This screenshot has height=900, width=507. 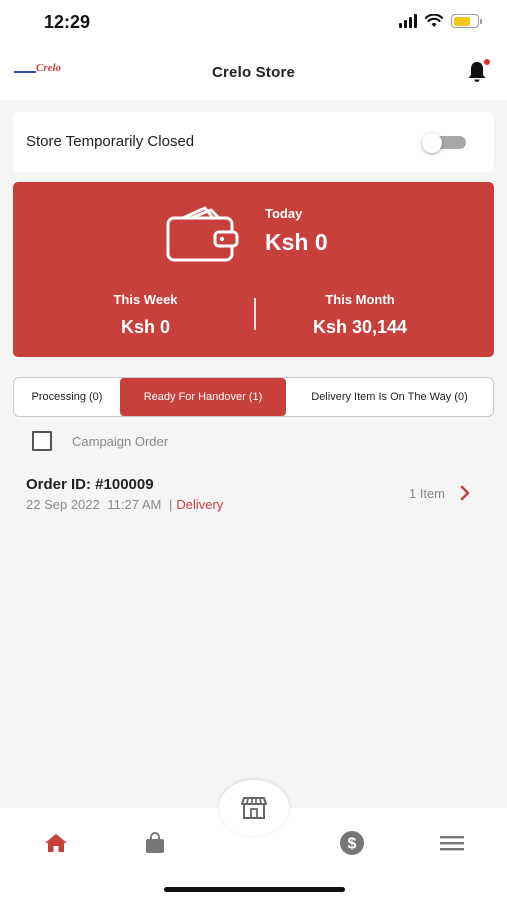 I want to click on menu-icon, so click(x=452, y=843).